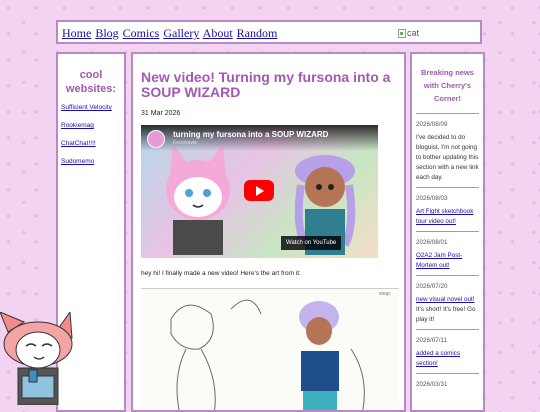 The width and height of the screenshot is (540, 412). I want to click on site-link-sudomemo: Sudomemo, so click(92, 161).